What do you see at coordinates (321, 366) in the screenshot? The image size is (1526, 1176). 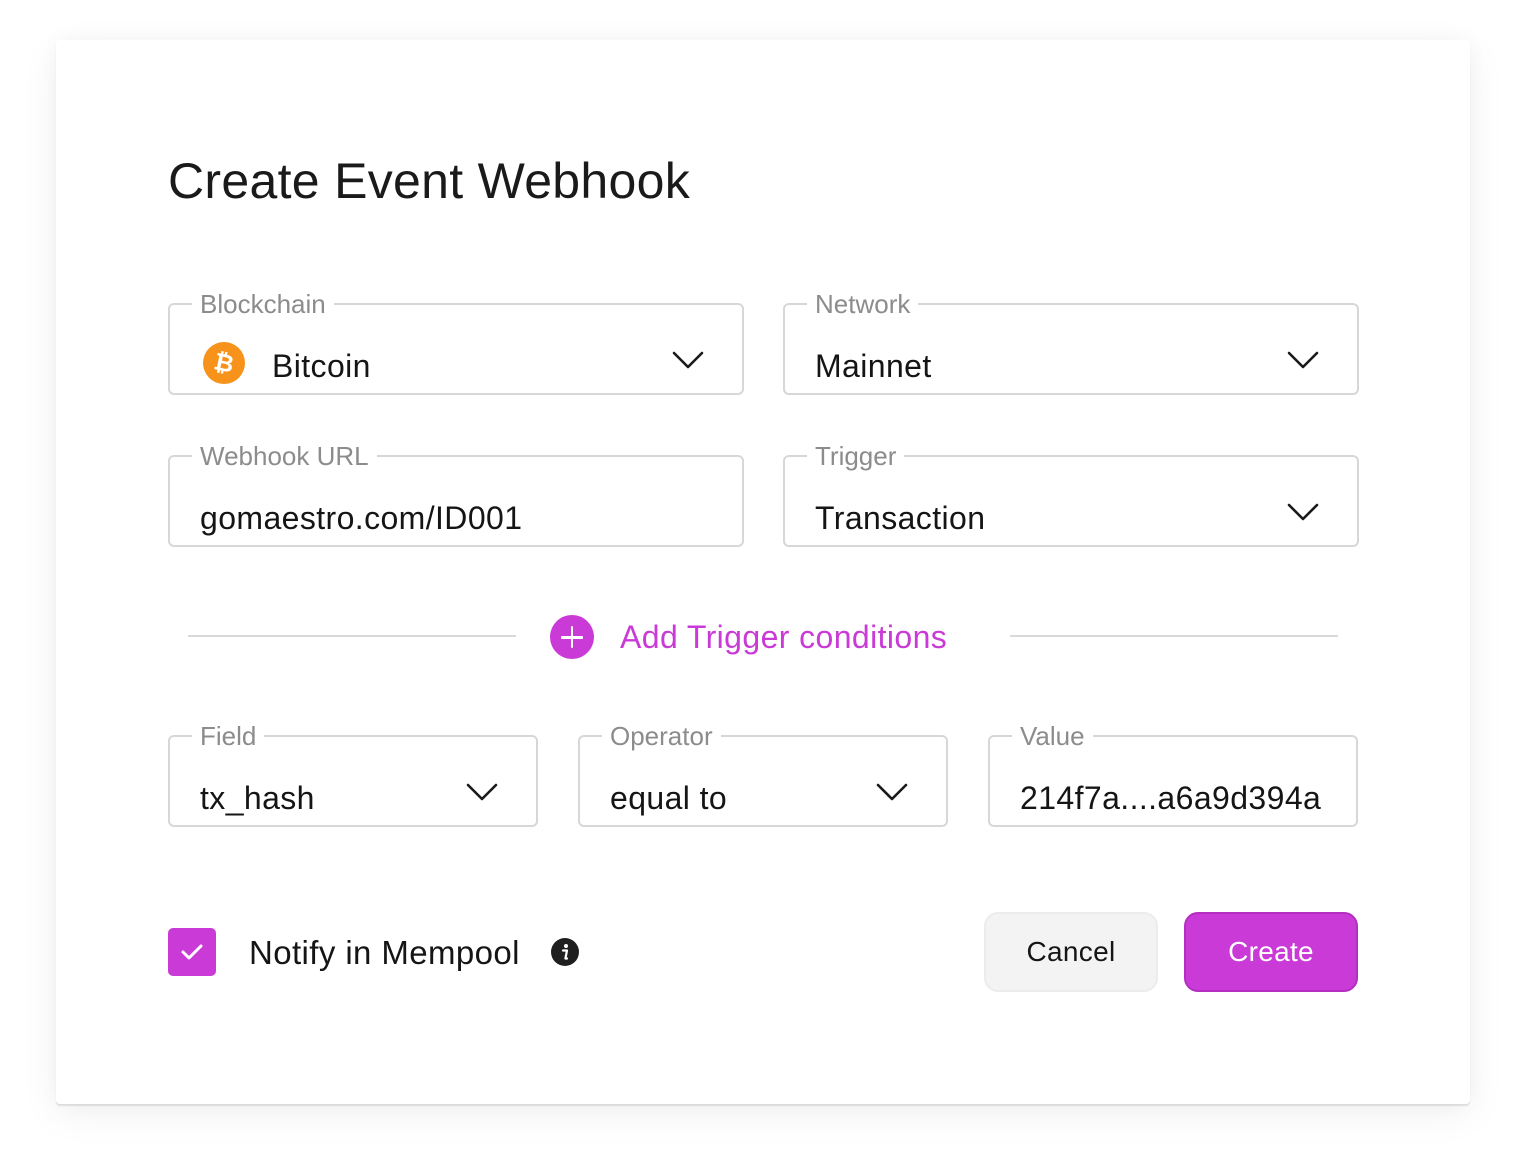 I see `blockchain-value: Bitcoin` at bounding box center [321, 366].